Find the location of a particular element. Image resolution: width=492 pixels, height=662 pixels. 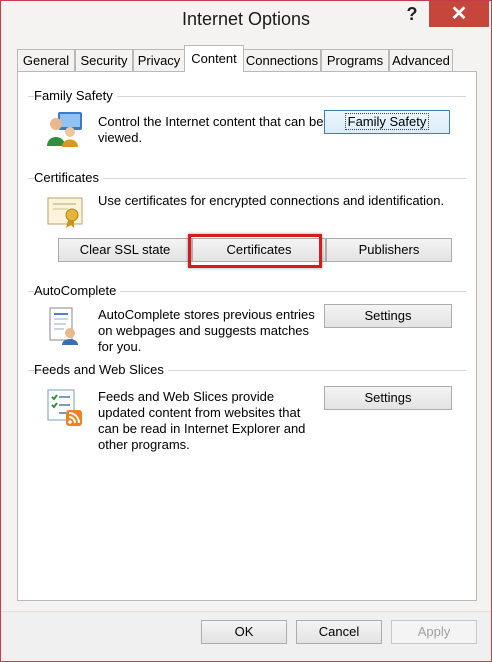

apply-button: Apply is located at coordinates (434, 632).